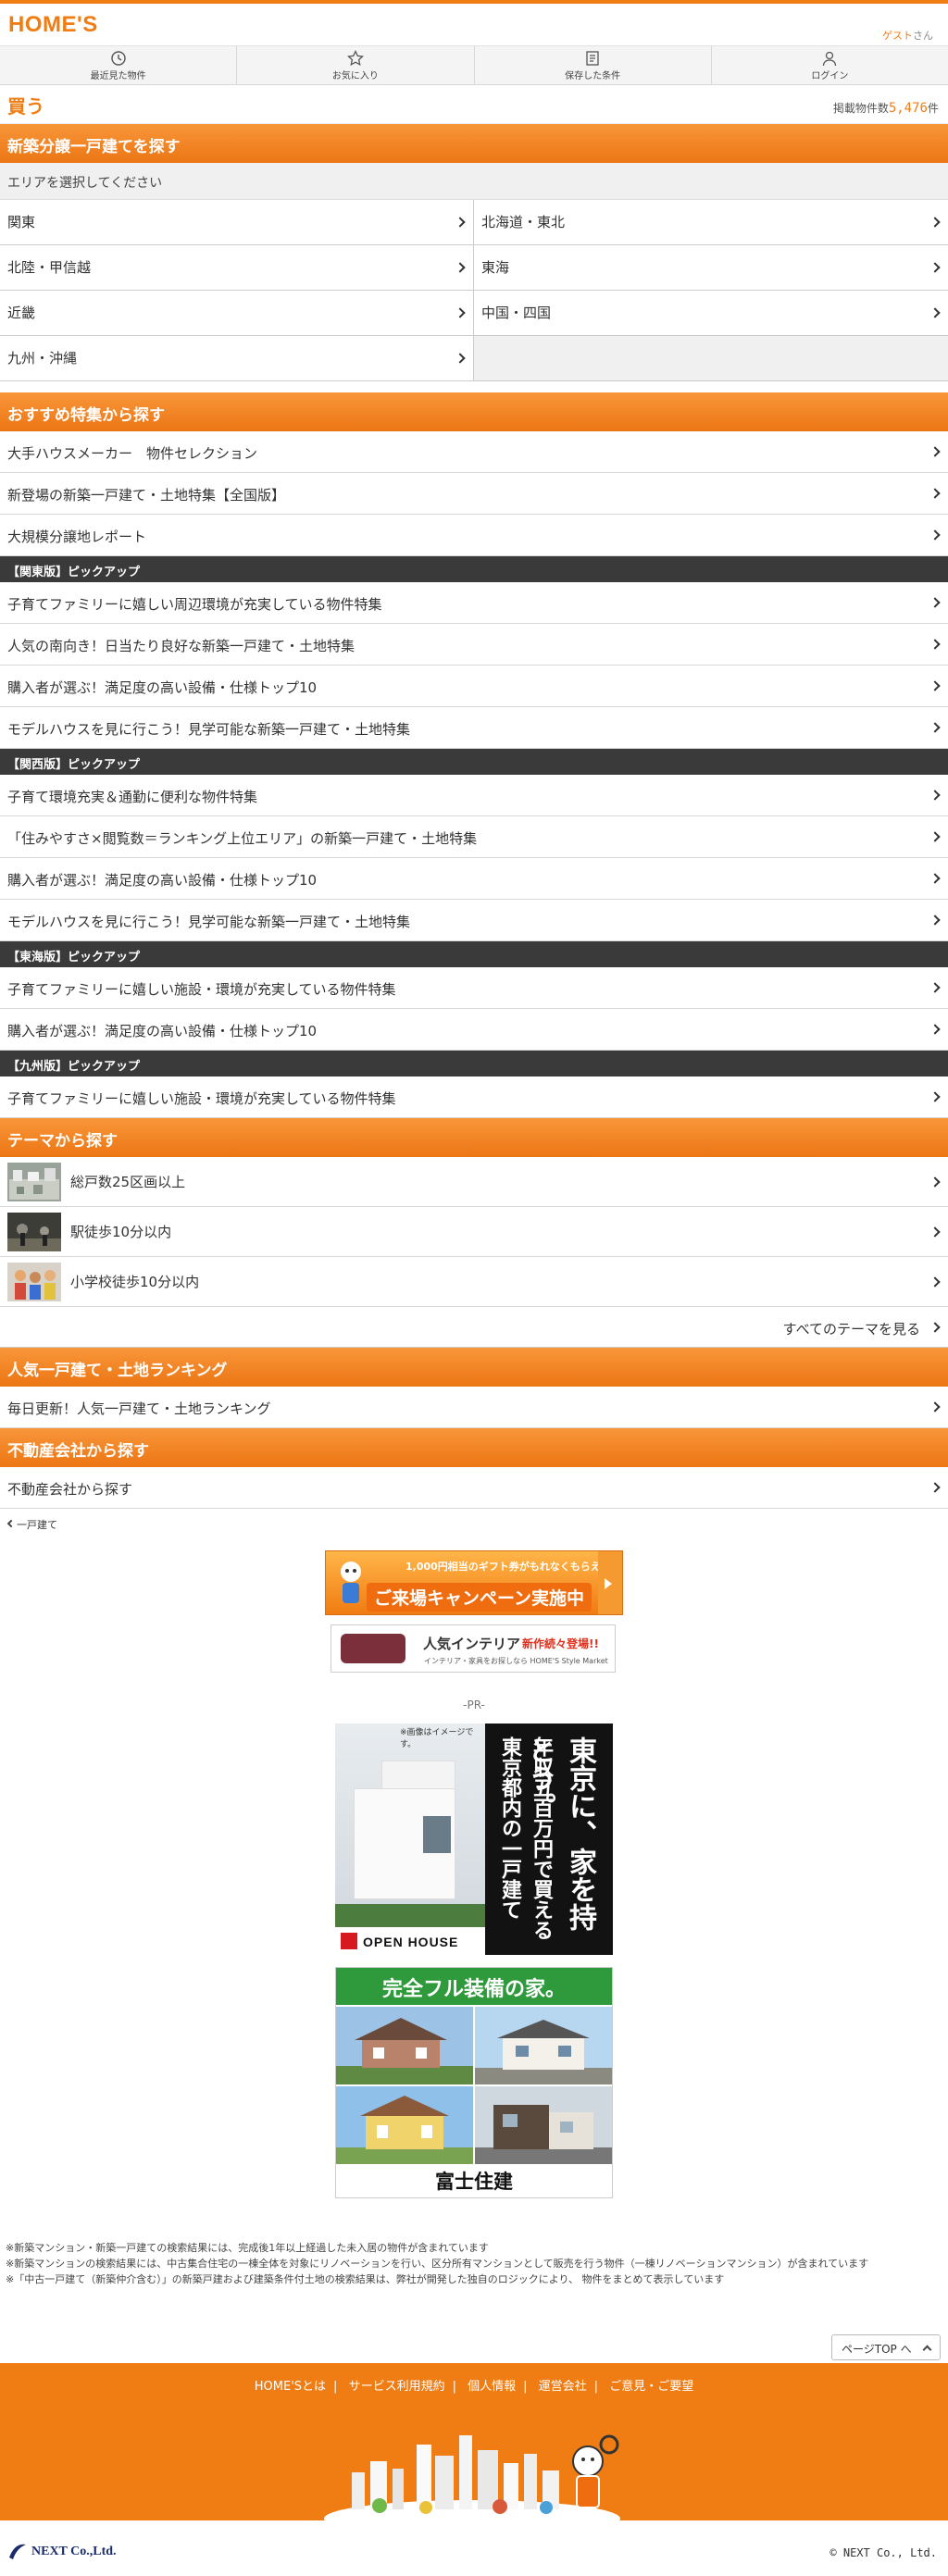  What do you see at coordinates (17, 2551) in the screenshot?
I see `next-logo-mark` at bounding box center [17, 2551].